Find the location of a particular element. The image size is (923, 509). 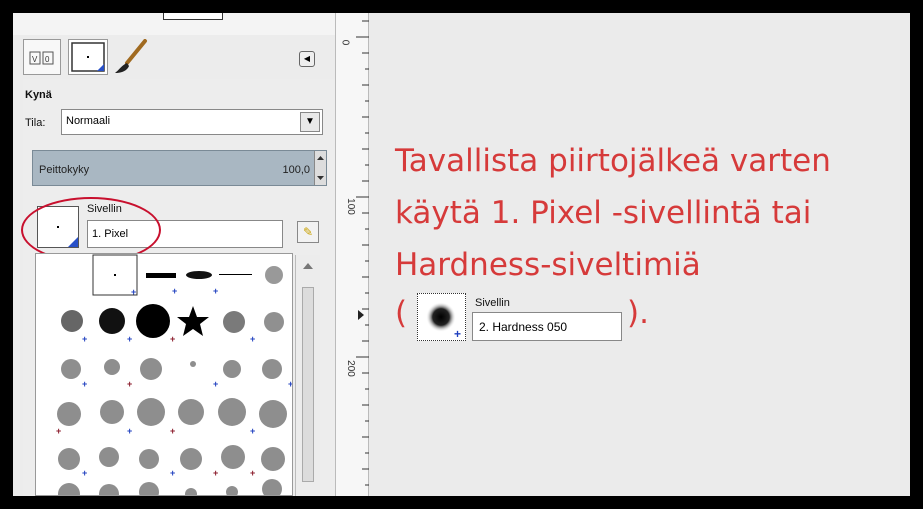

tab-brushes is located at coordinates (88, 57).